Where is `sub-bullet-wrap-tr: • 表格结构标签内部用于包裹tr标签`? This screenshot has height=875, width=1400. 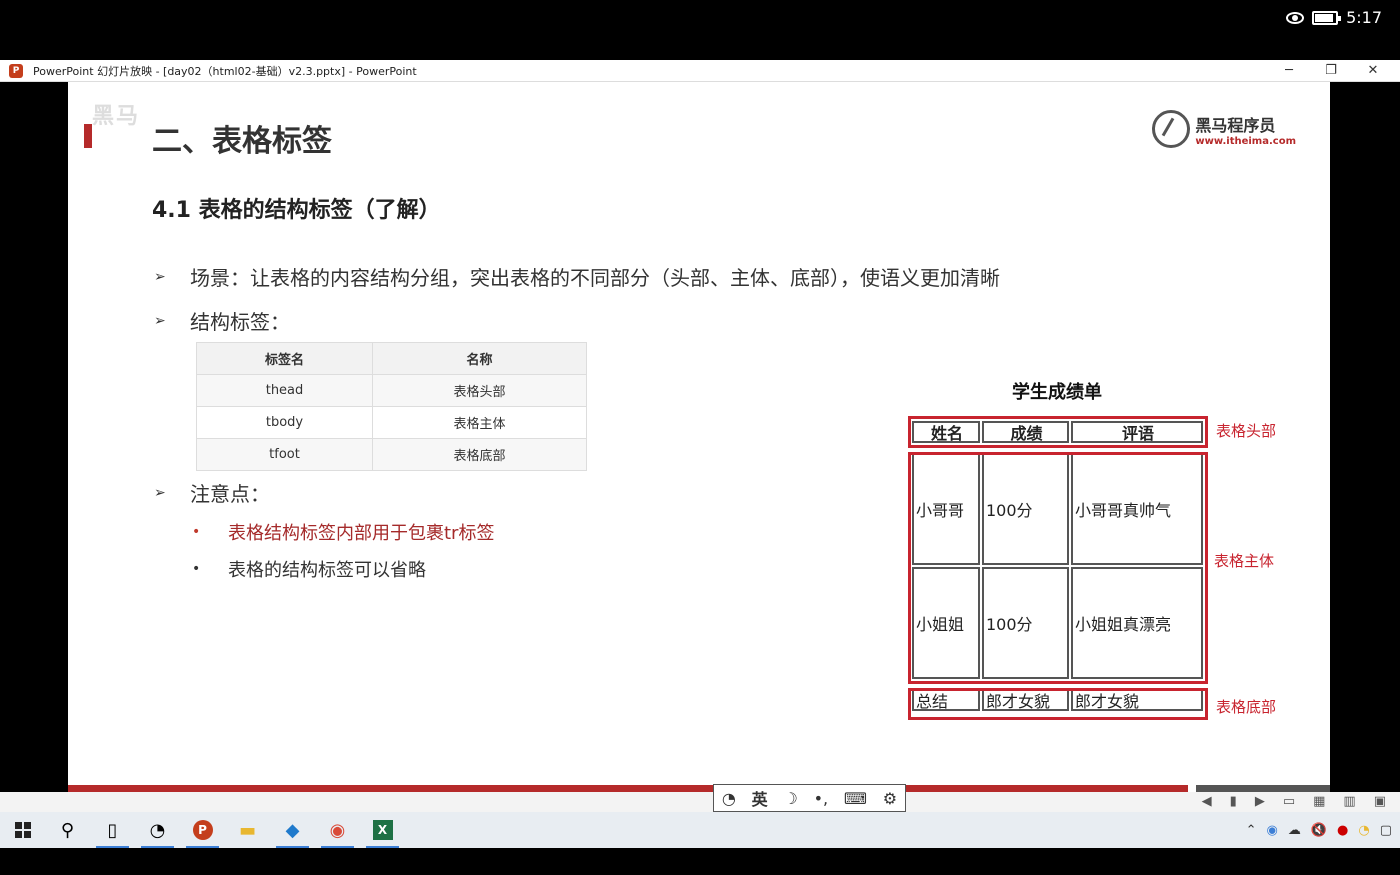
sub-bullet-wrap-tr: • 表格结构标签内部用于包裹tr标签 is located at coordinates (343, 533).